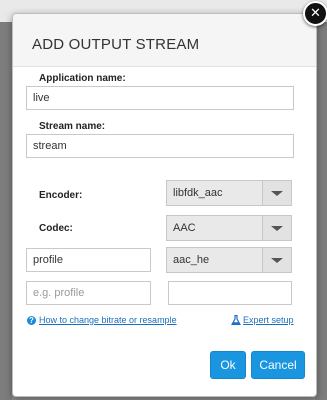 The width and height of the screenshot is (327, 400). Describe the element at coordinates (108, 320) in the screenshot. I see `bitrate-help-link: How to change bitrate or resample` at that location.